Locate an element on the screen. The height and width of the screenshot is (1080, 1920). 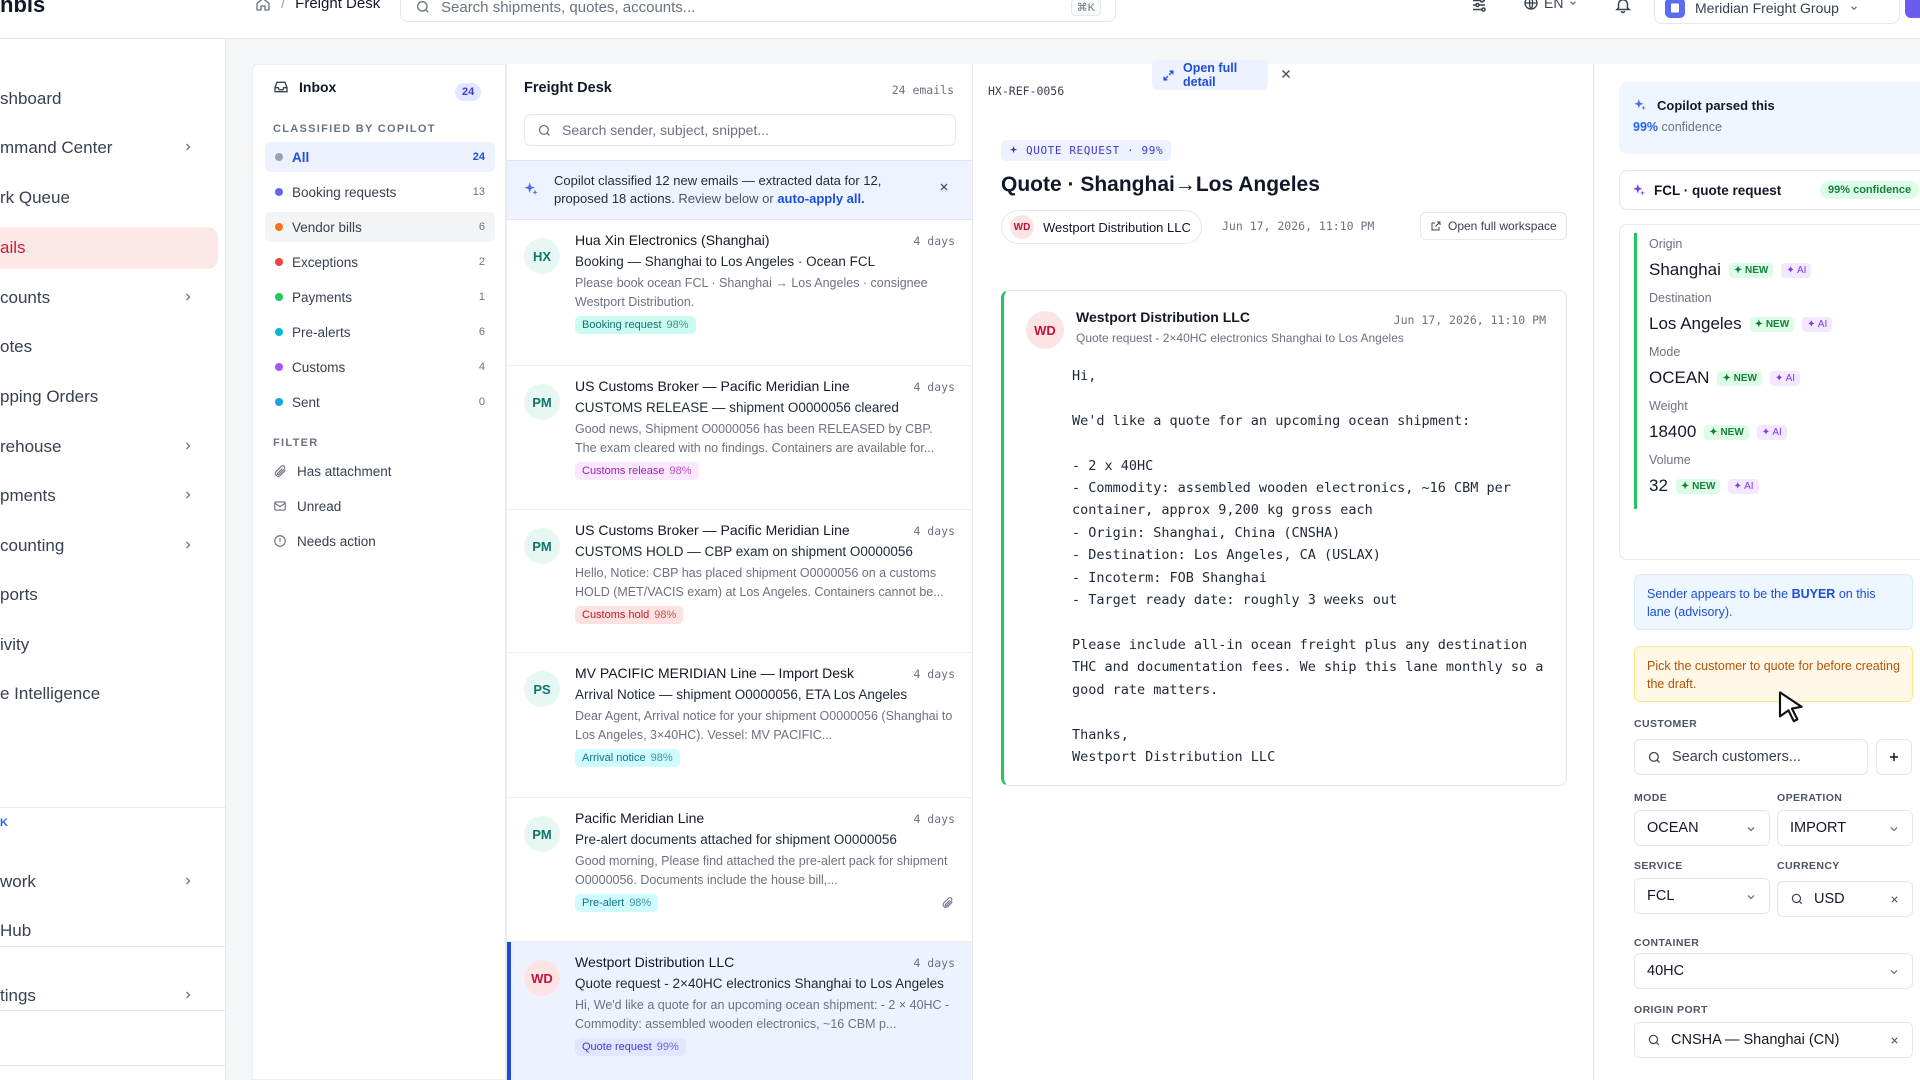
field-label: Destination is located at coordinates (1680, 298).